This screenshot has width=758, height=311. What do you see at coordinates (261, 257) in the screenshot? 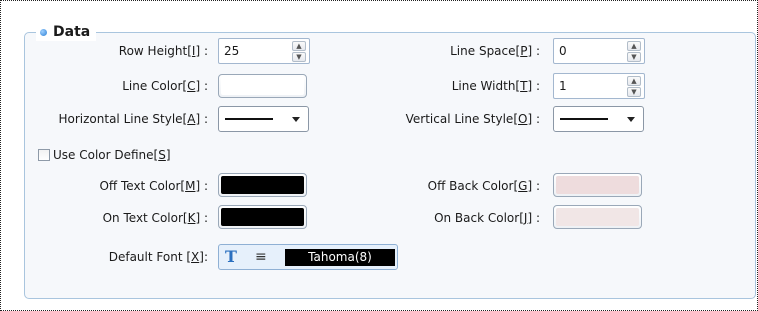
I see `align-center-icon: ≡` at bounding box center [261, 257].